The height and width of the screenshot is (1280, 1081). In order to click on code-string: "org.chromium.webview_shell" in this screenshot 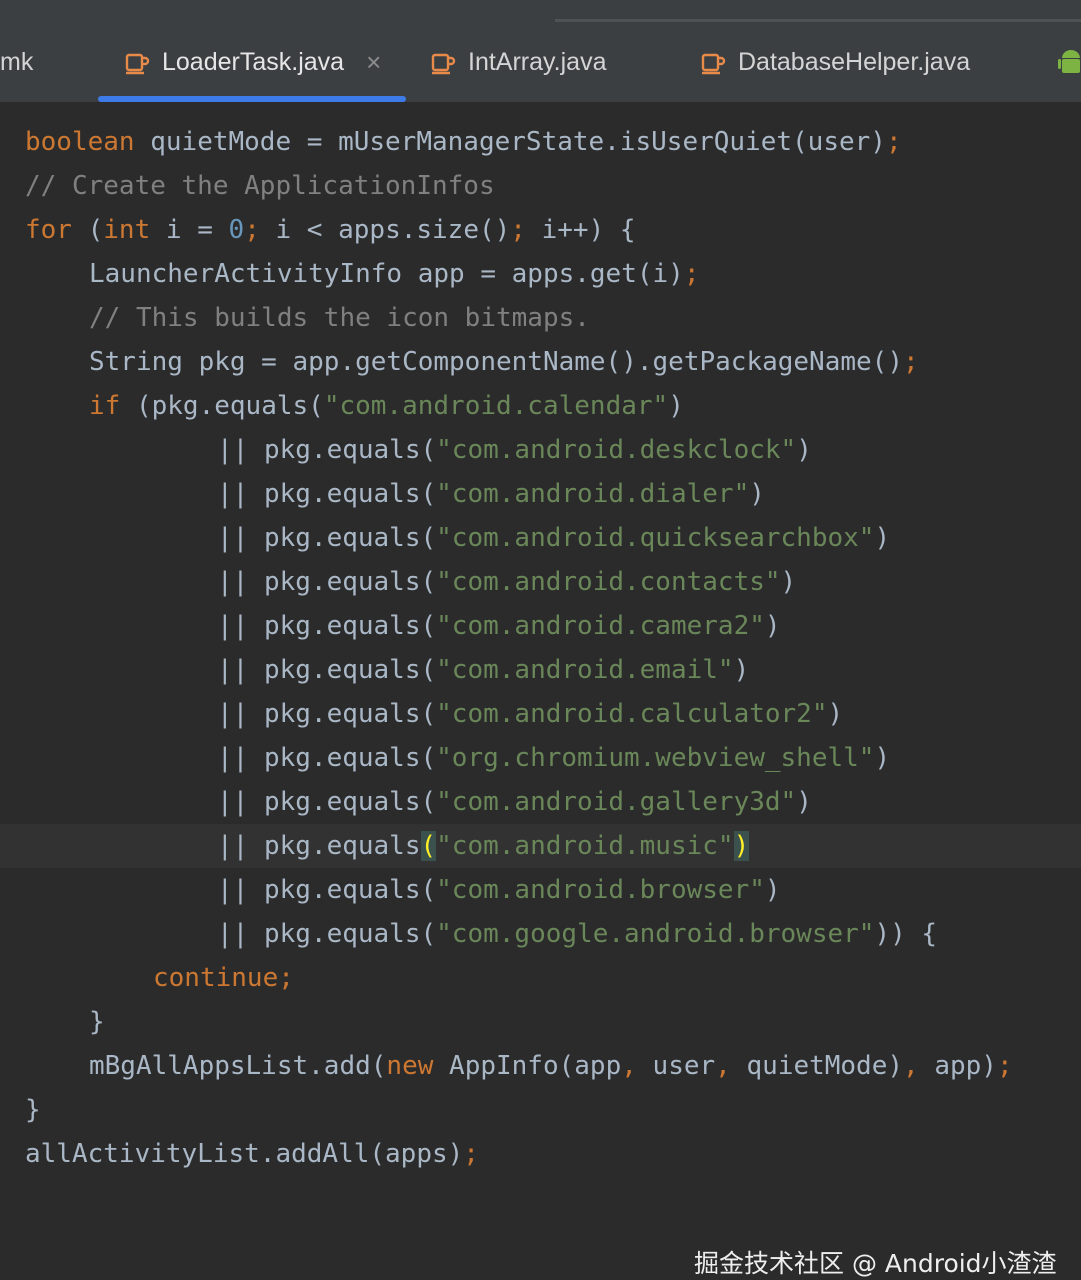, I will do `click(655, 758)`.